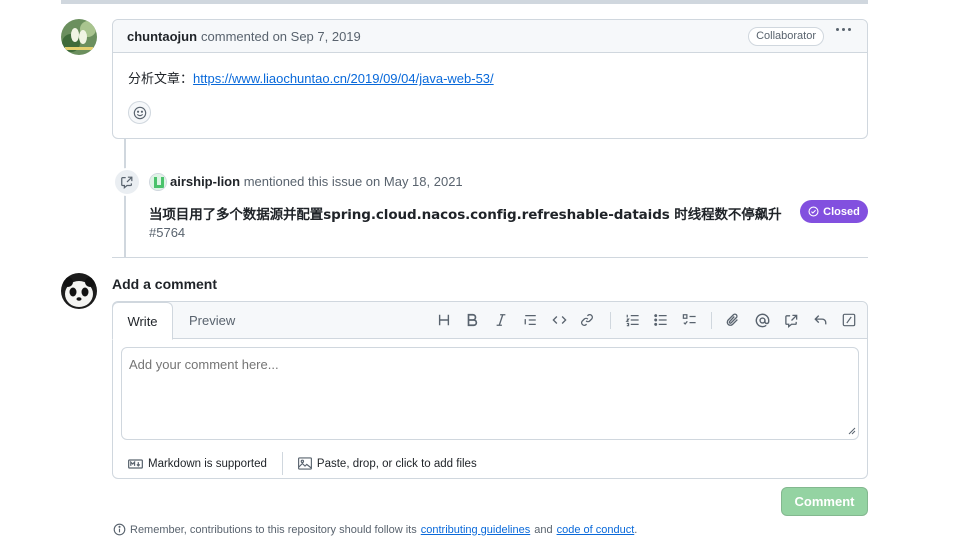 The width and height of the screenshot is (965, 544). I want to click on mention-text: mentioned this issue on May 18, 2021, so click(353, 181).